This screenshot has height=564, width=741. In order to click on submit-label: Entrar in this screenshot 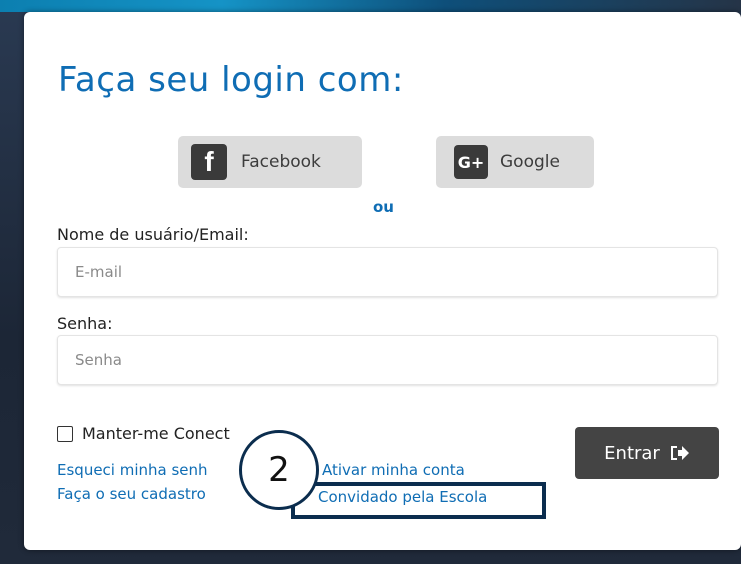, I will do `click(632, 453)`.